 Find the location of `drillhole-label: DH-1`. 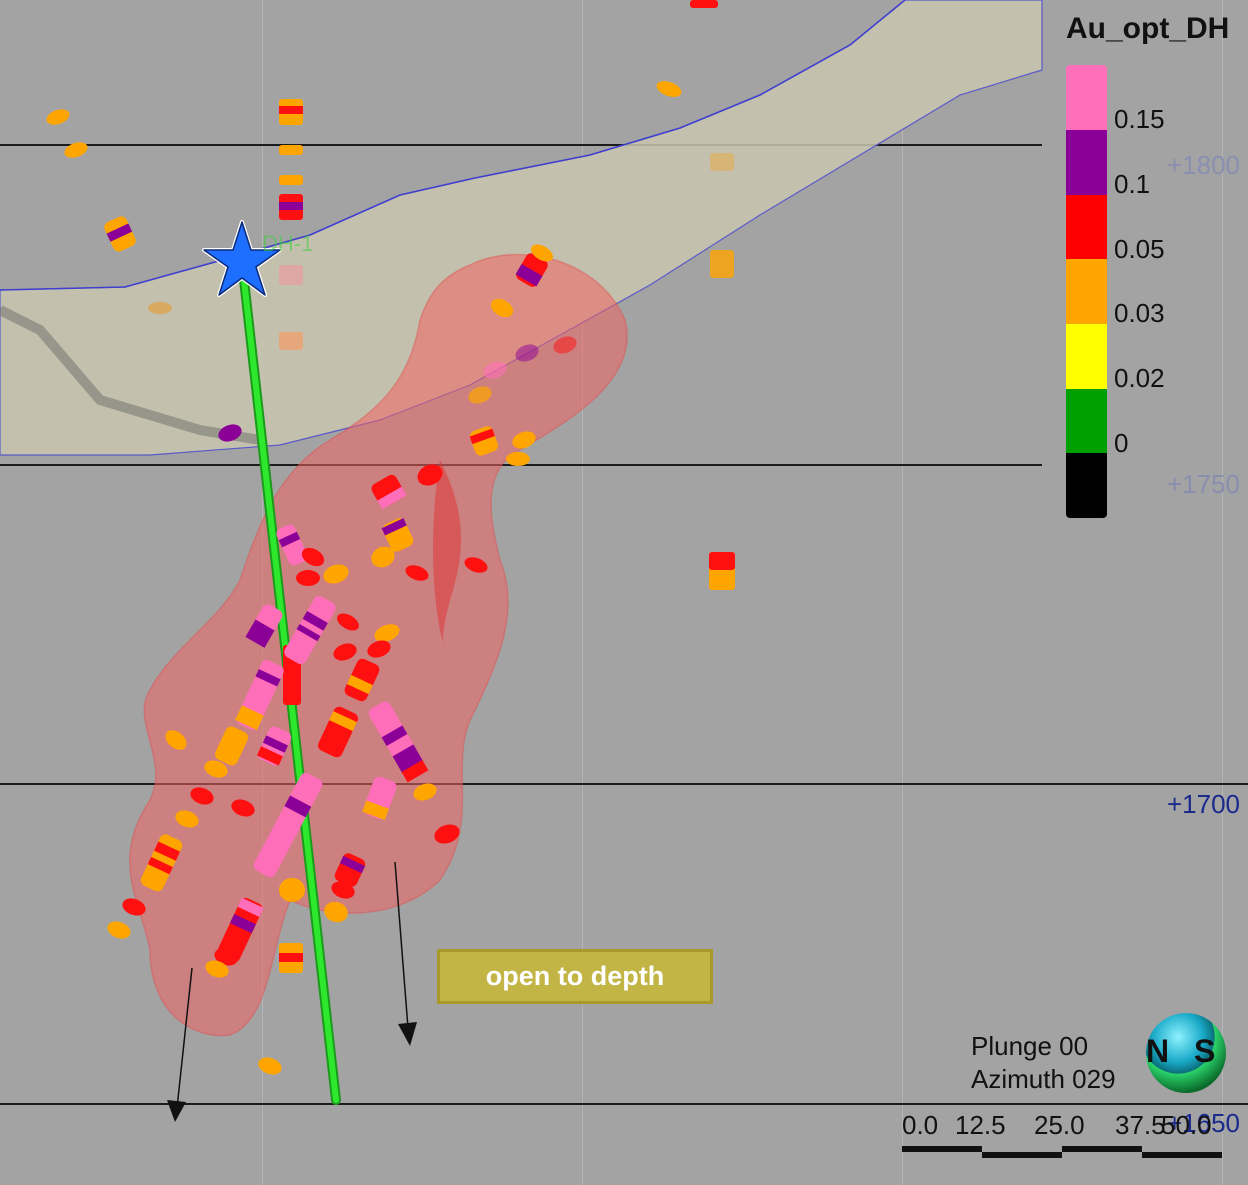

drillhole-label: DH-1 is located at coordinates (288, 243).